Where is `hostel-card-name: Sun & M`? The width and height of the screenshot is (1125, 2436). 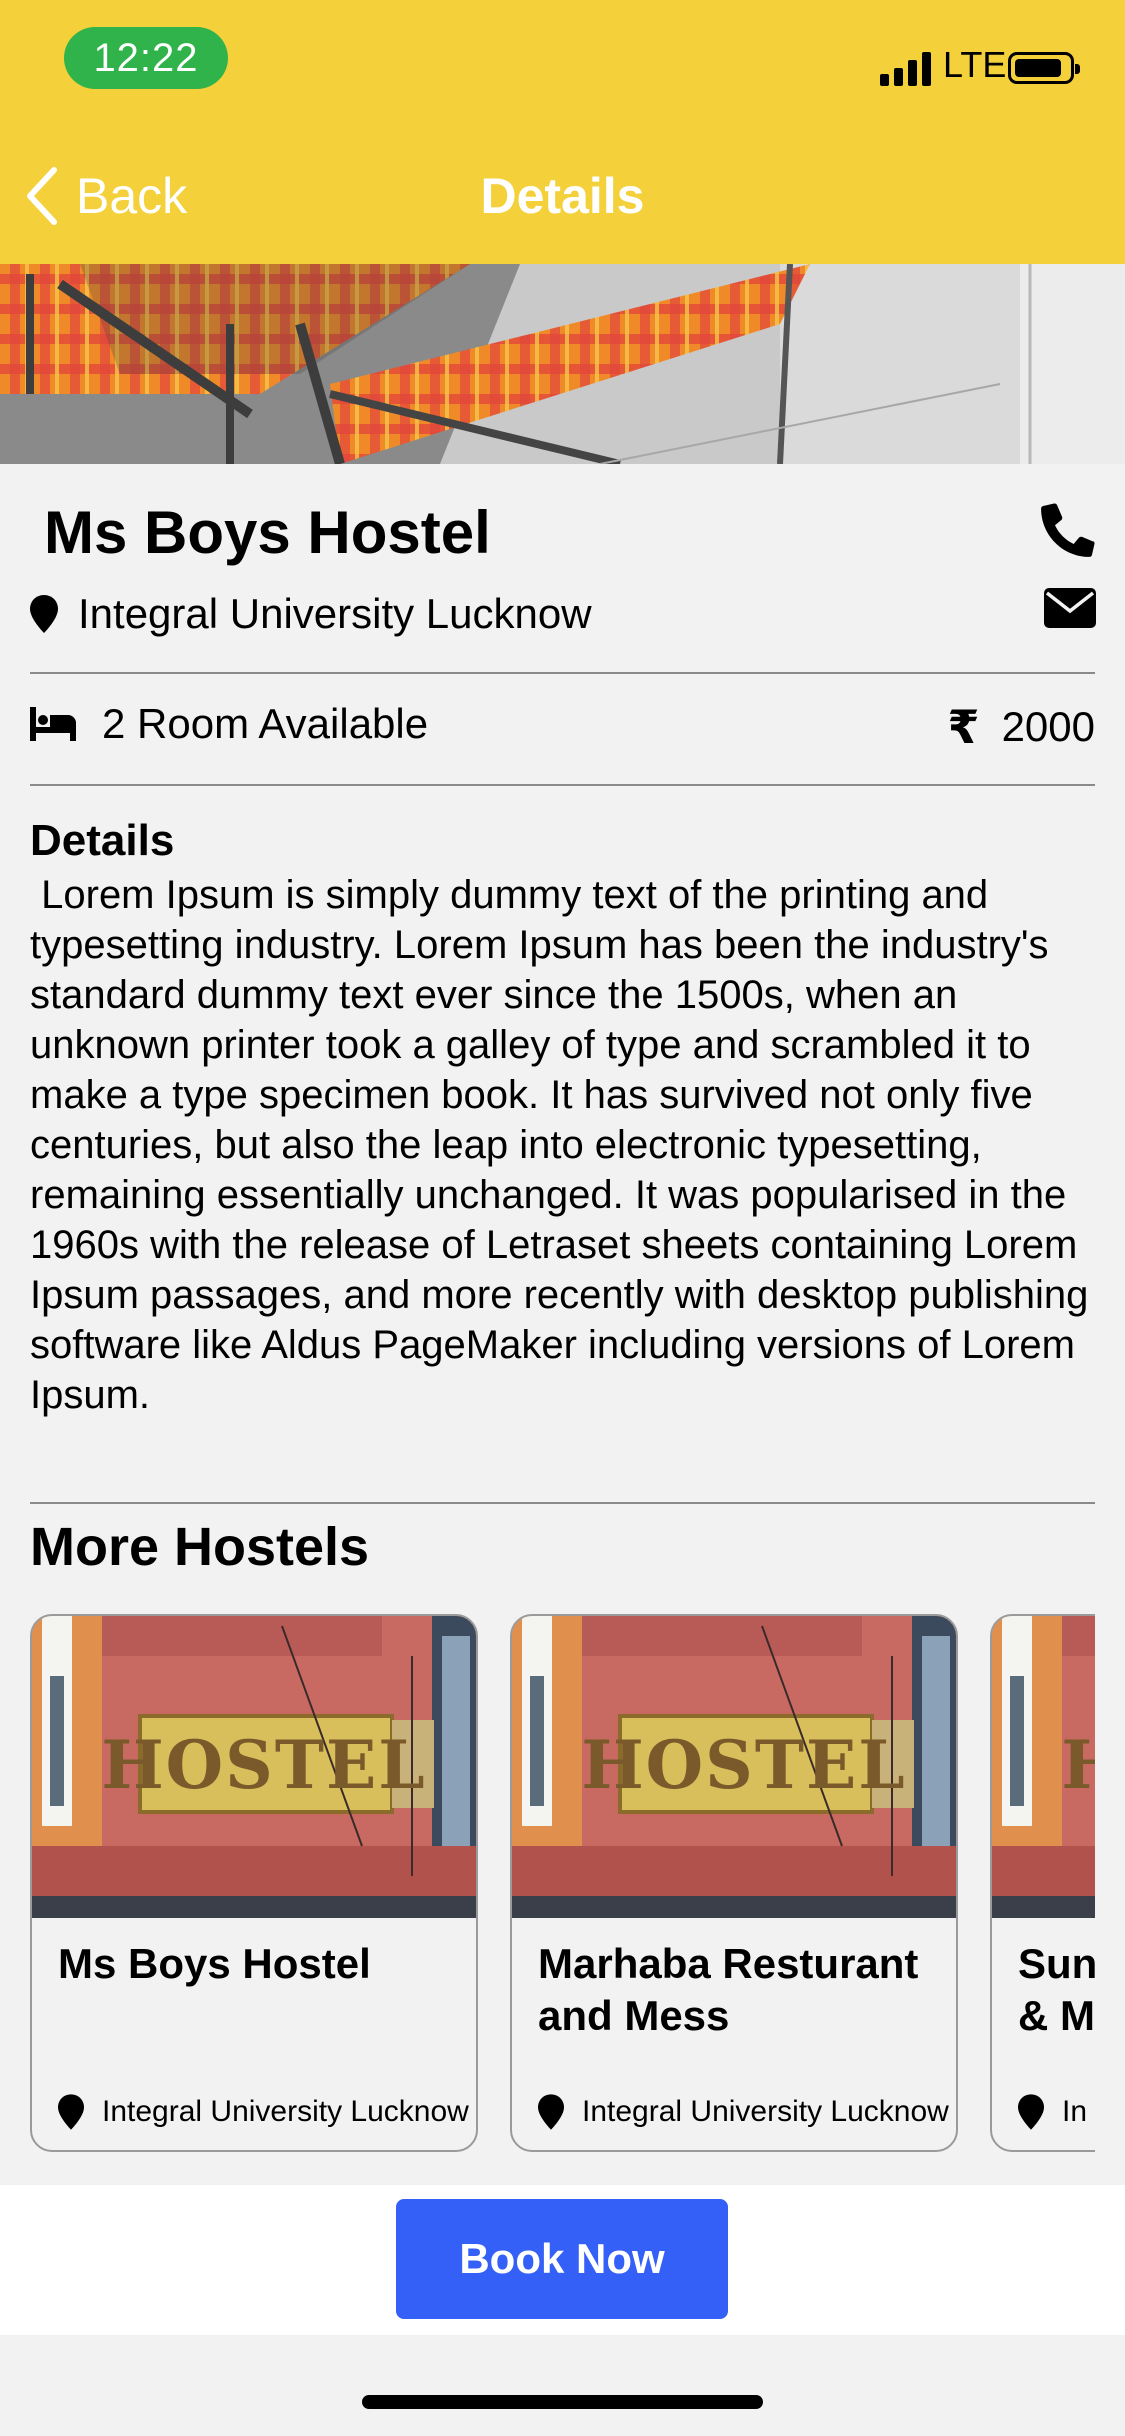 hostel-card-name: Sun & M is located at coordinates (1056, 1989).